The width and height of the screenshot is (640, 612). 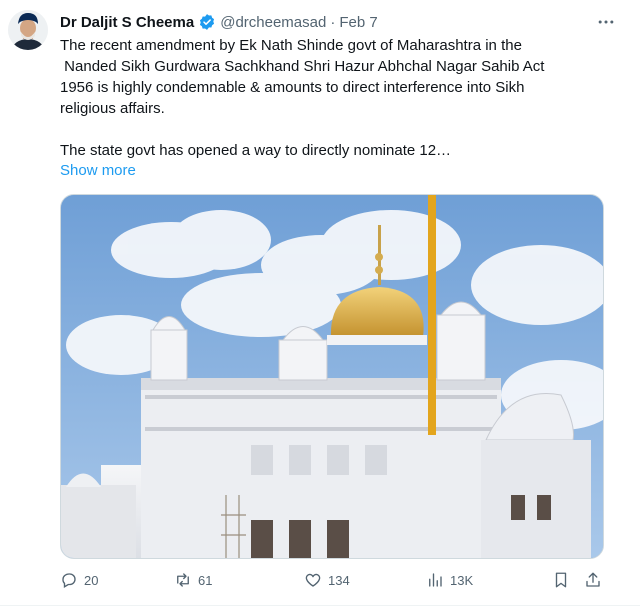 I want to click on show-more-link: Show more, so click(x=98, y=170).